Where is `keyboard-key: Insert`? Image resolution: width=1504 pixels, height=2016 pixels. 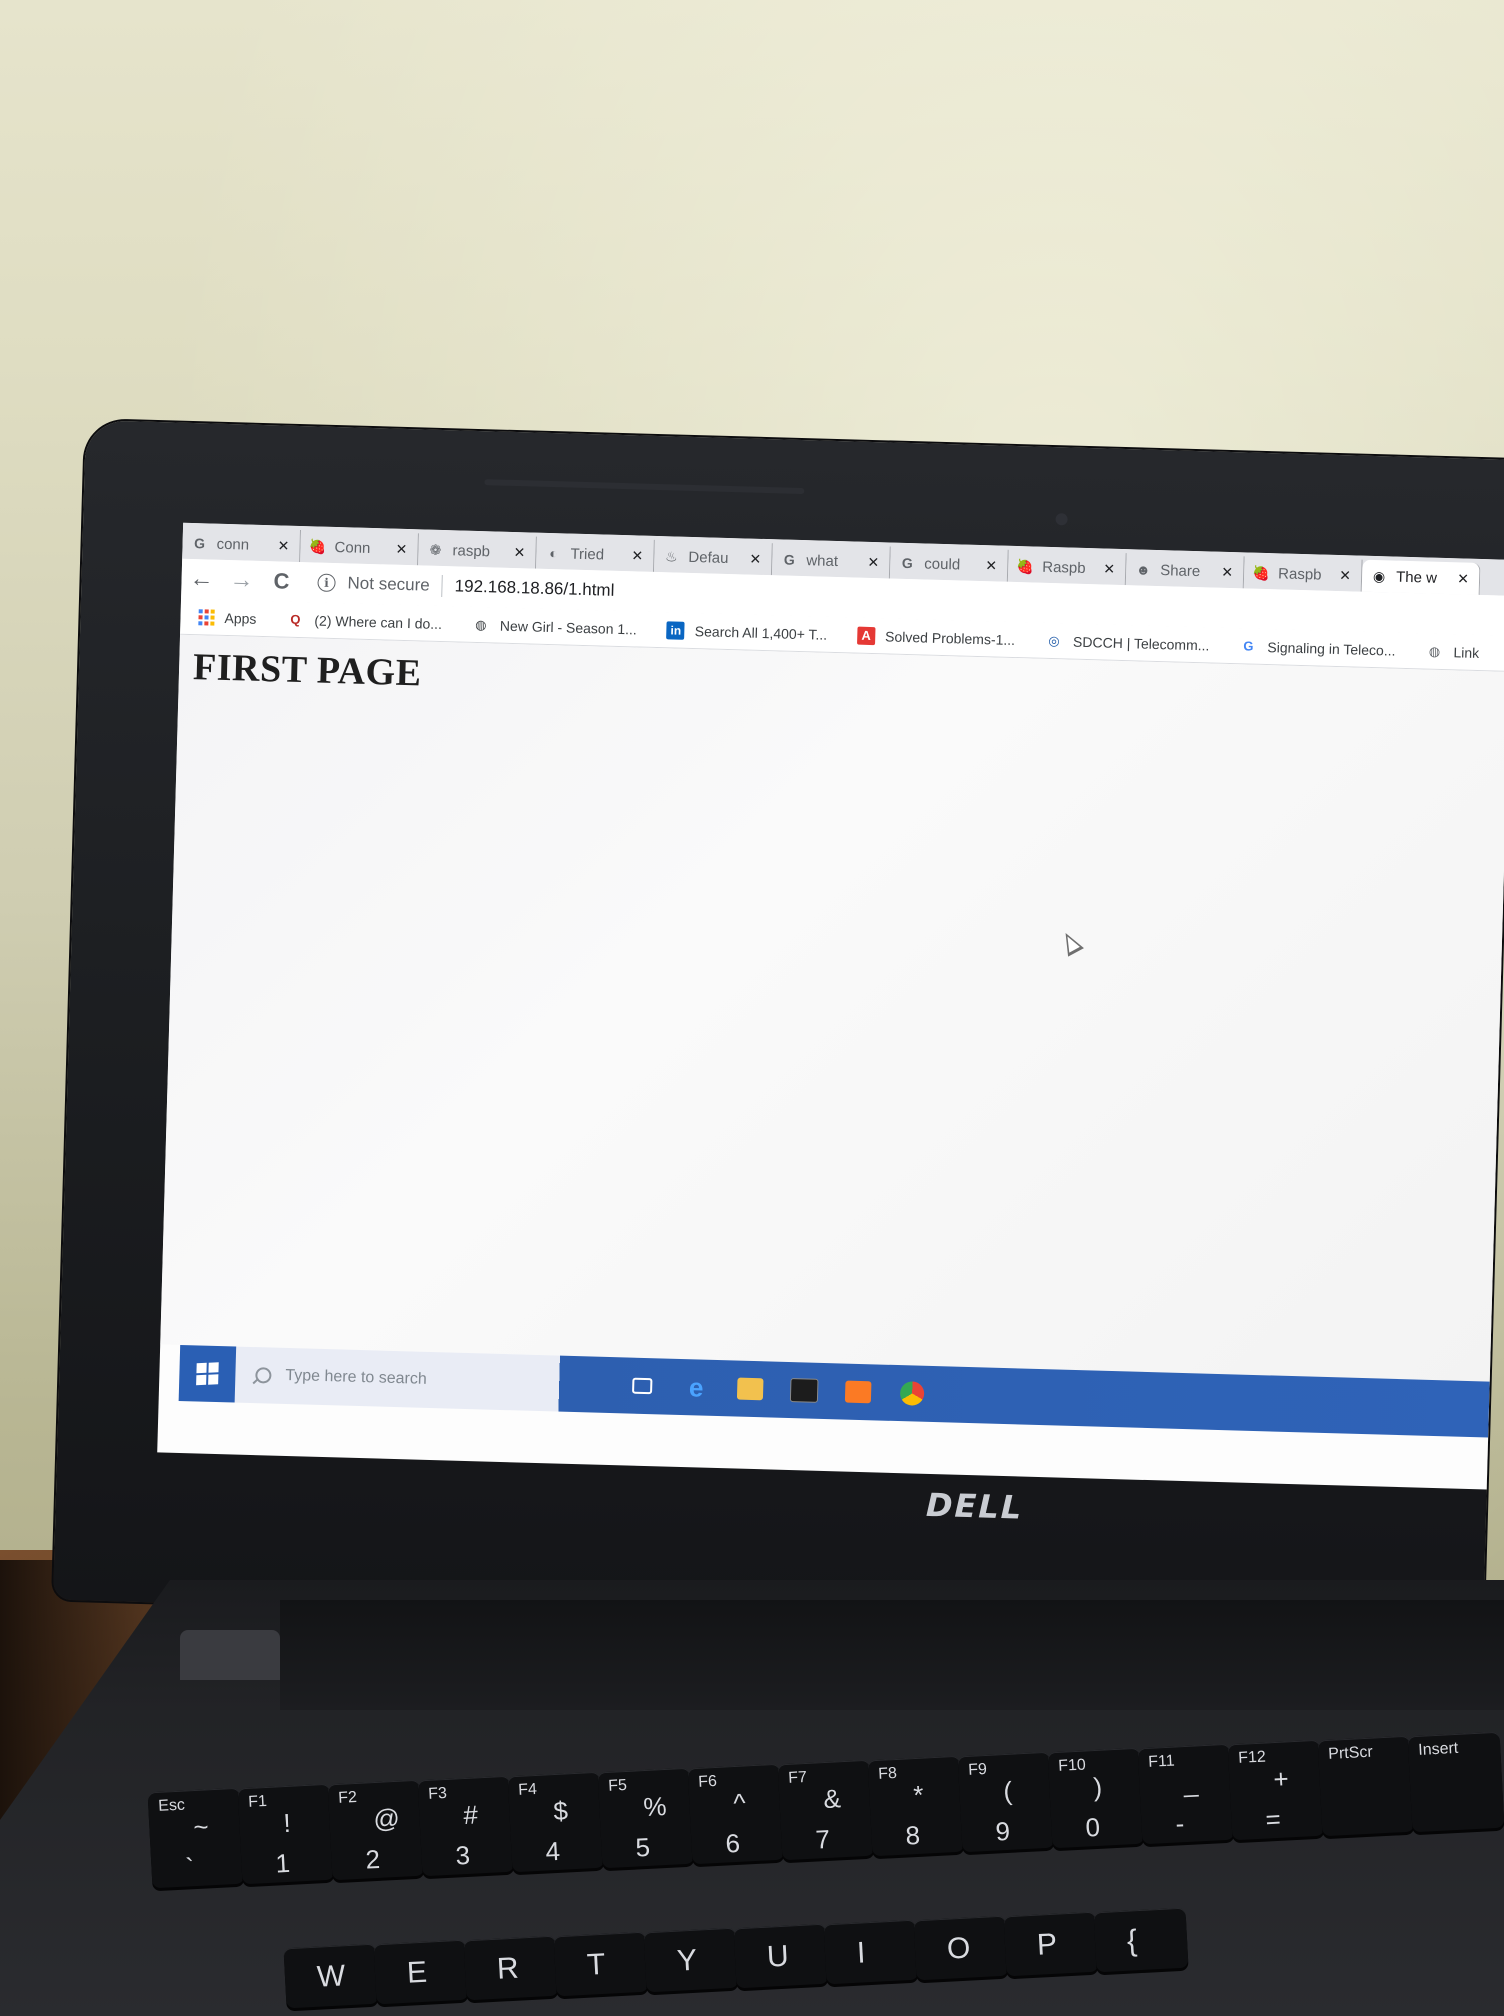 keyboard-key: Insert is located at coordinates (1455, 1782).